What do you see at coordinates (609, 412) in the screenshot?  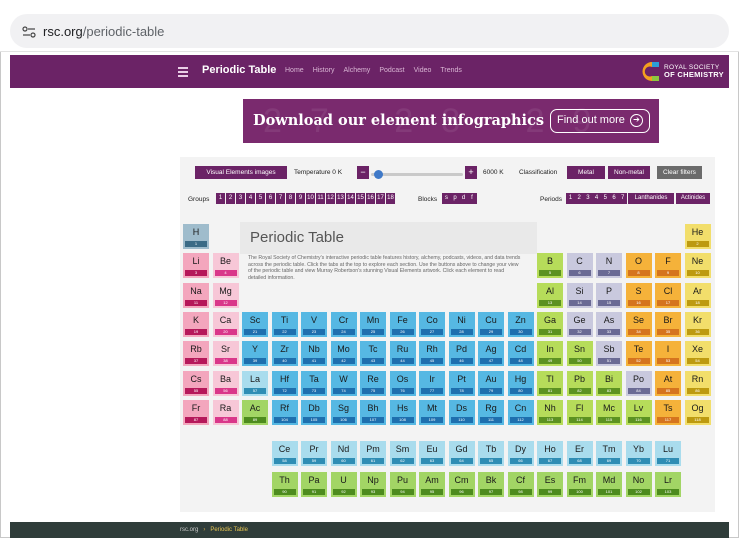 I see `element-mc: Mc 115` at bounding box center [609, 412].